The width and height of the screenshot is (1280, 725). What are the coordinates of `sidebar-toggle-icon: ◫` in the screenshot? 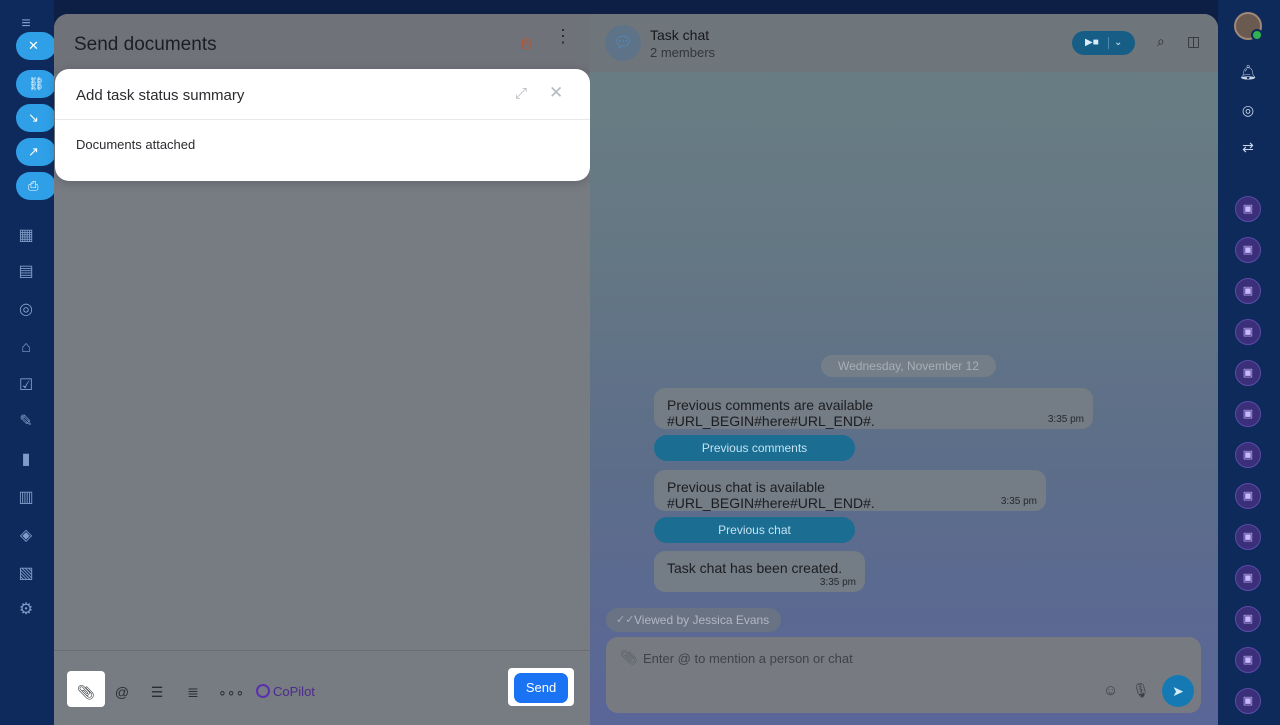 It's located at (1193, 41).